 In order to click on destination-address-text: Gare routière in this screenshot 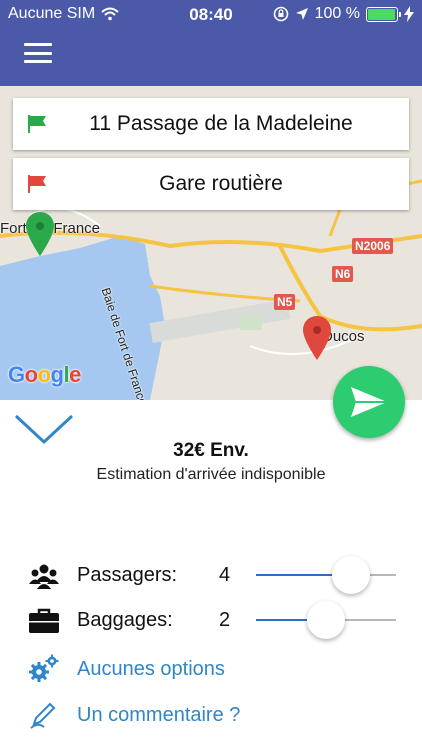, I will do `click(221, 183)`.